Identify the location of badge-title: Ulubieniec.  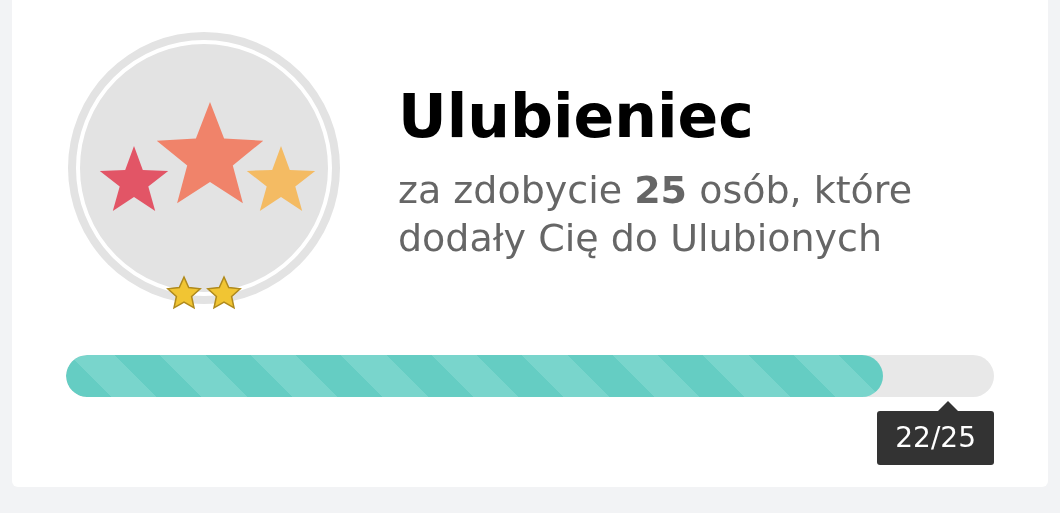
(576, 116).